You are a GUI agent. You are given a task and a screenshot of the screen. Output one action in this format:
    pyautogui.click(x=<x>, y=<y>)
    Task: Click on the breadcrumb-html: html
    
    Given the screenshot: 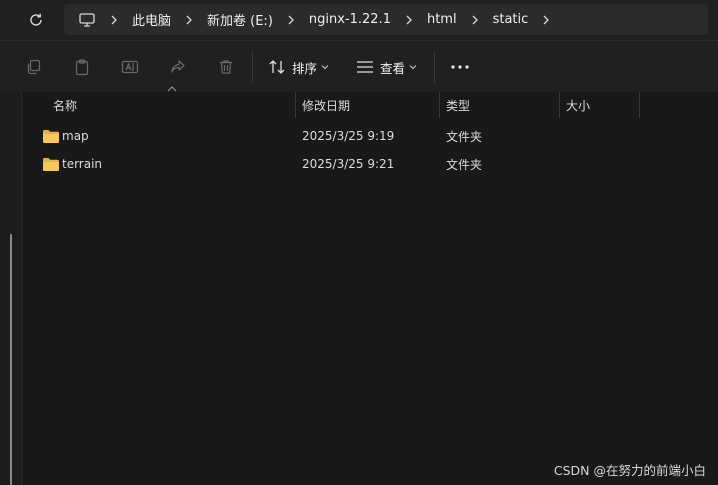 What is the action you would take?
    pyautogui.click(x=442, y=19)
    